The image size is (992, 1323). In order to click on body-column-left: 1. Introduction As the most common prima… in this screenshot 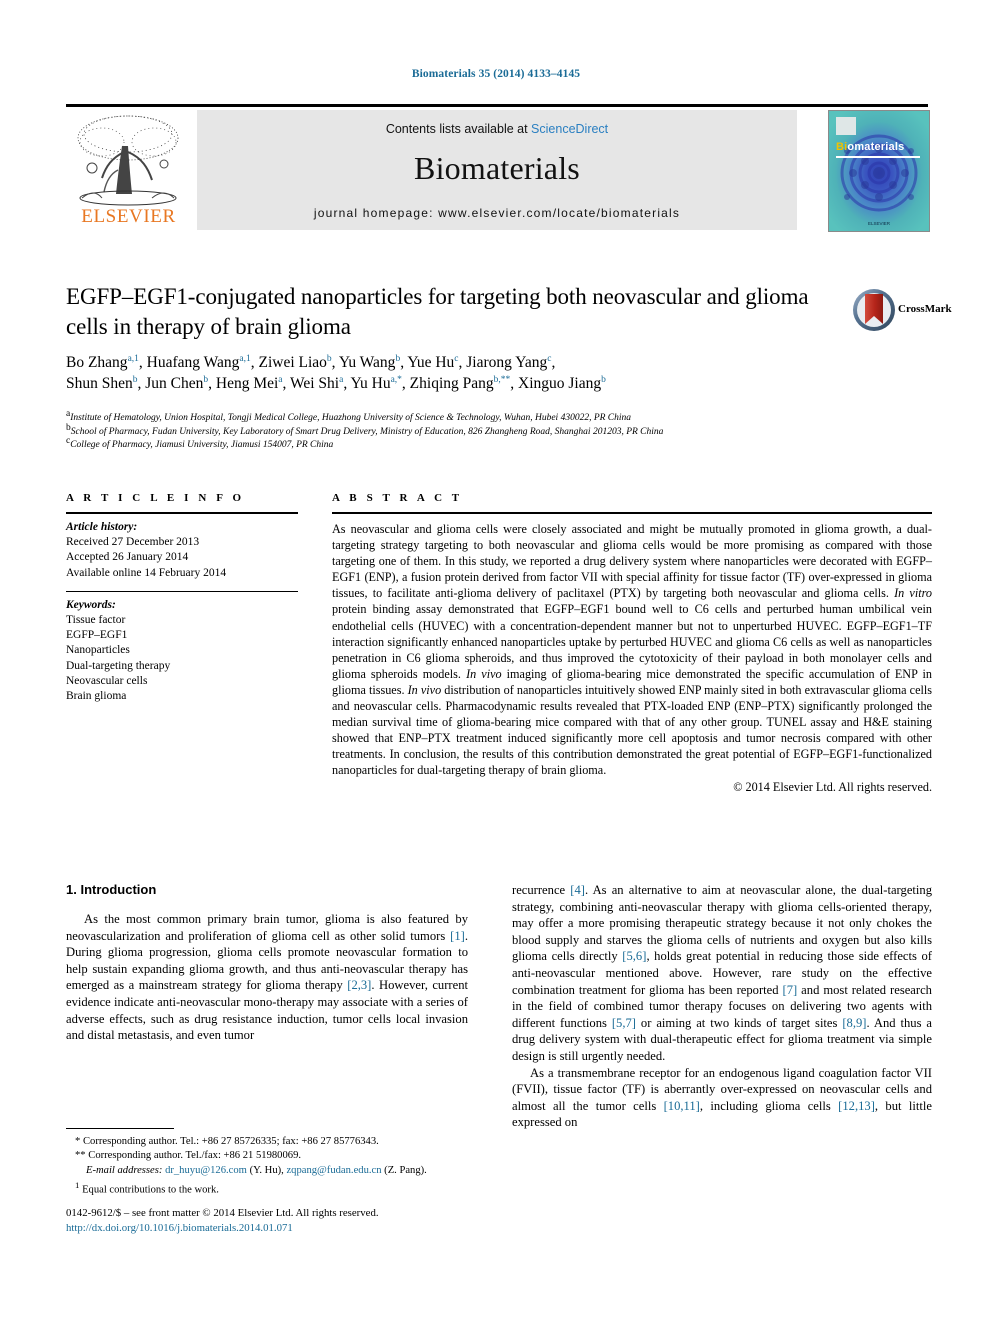, I will do `click(267, 963)`.